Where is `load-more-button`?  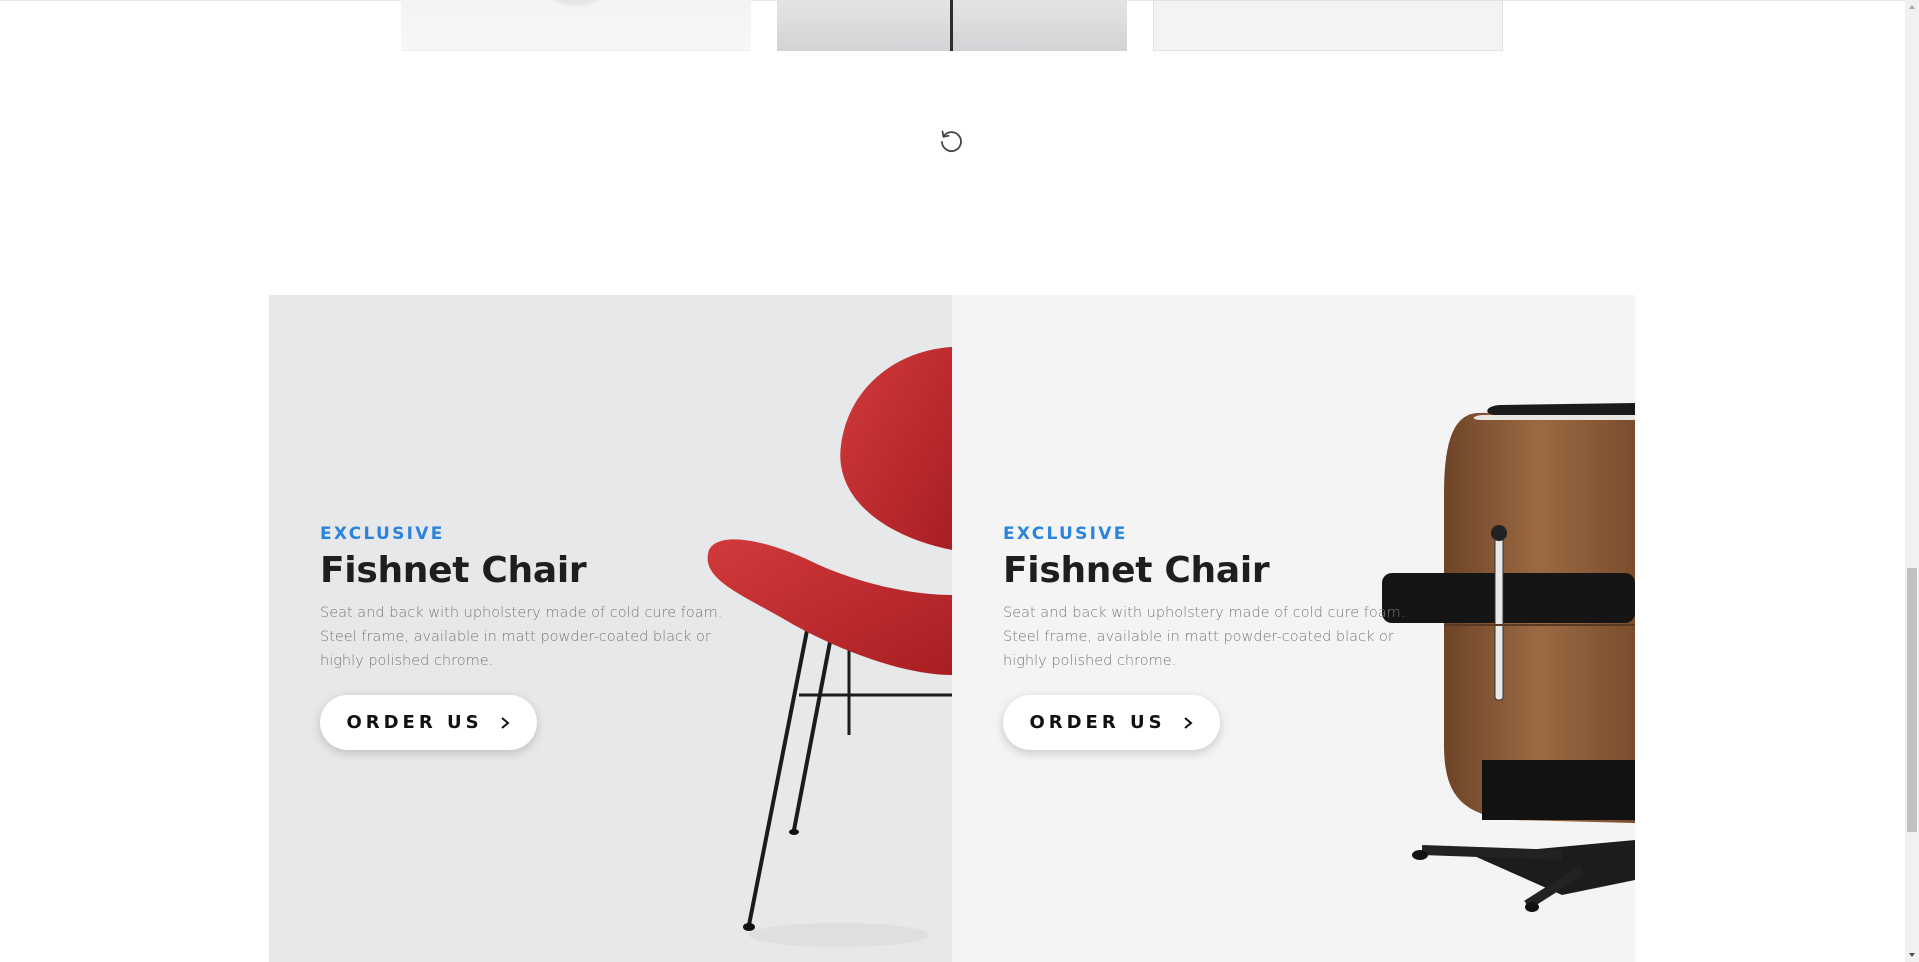
load-more-button is located at coordinates (951, 141).